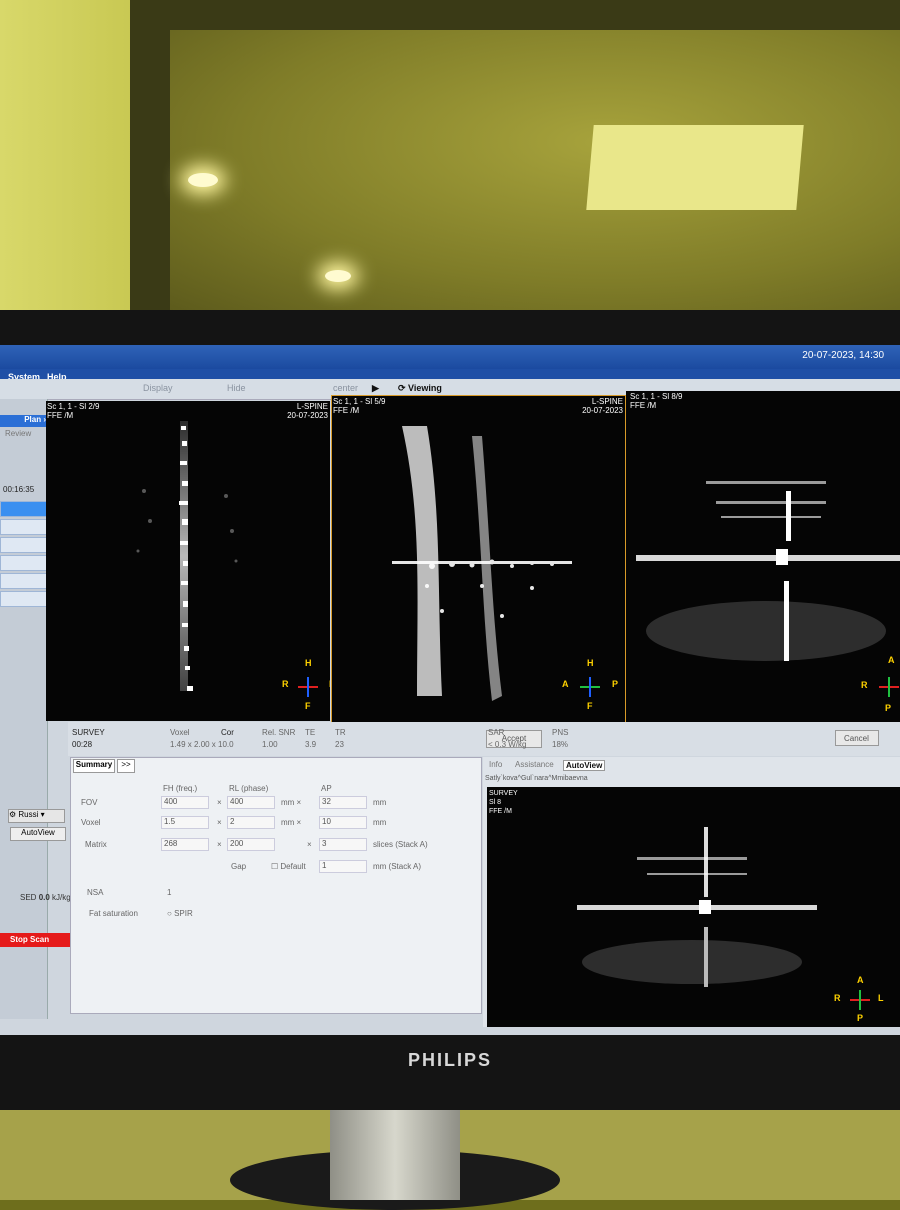 The width and height of the screenshot is (900, 1210). I want to click on language-value: Russi, so click(28, 814).